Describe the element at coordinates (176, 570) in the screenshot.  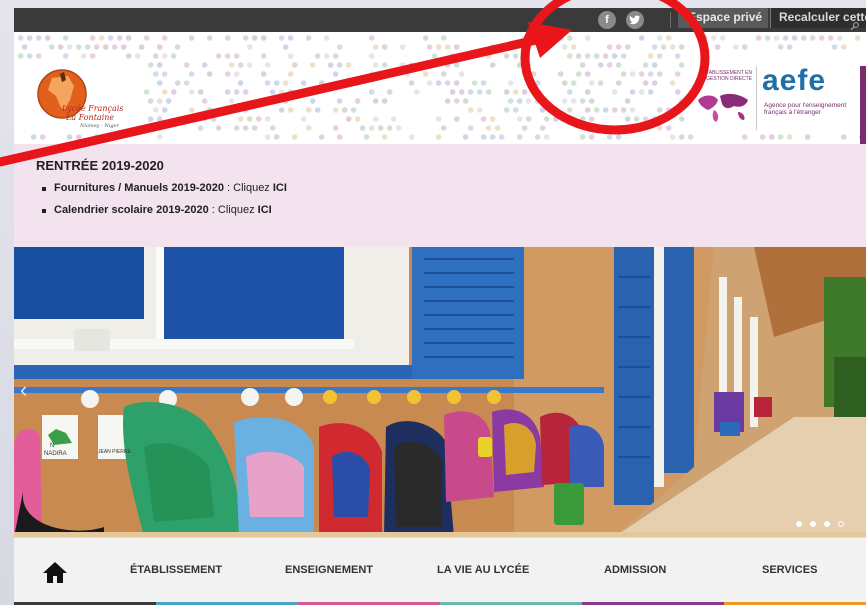
I see `nav-item-etablissement: ÉTABLISSEMENT` at that location.